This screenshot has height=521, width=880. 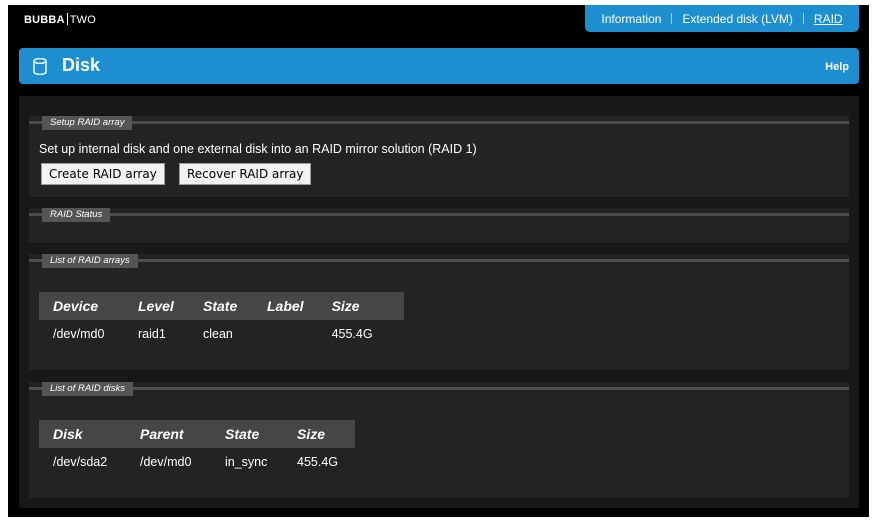 I want to click on table-cell: /dev/sda2, so click(x=80, y=462).